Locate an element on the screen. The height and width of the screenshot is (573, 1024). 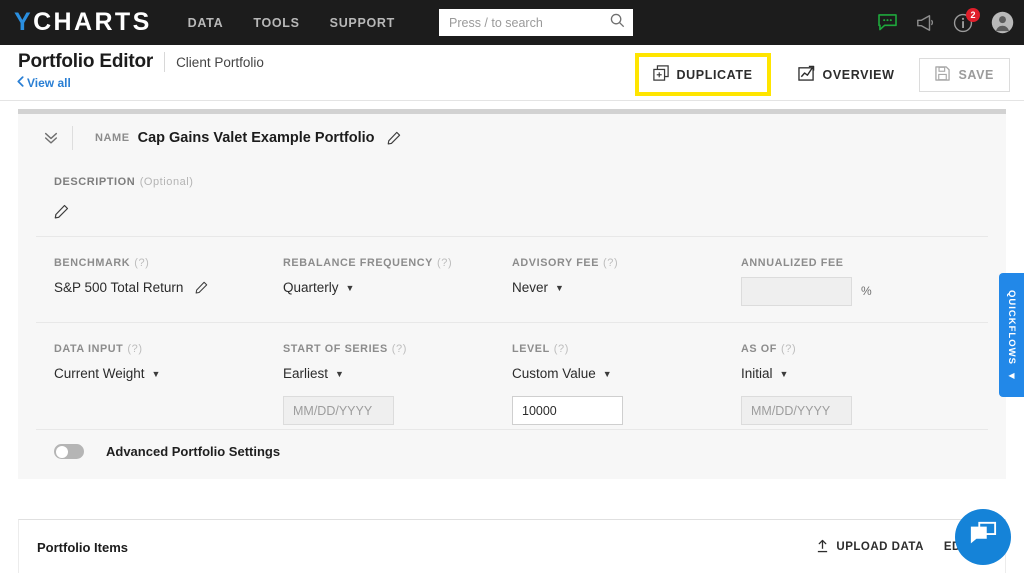
benchmark-value: S&P 500 Total Return is located at coordinates (119, 287).